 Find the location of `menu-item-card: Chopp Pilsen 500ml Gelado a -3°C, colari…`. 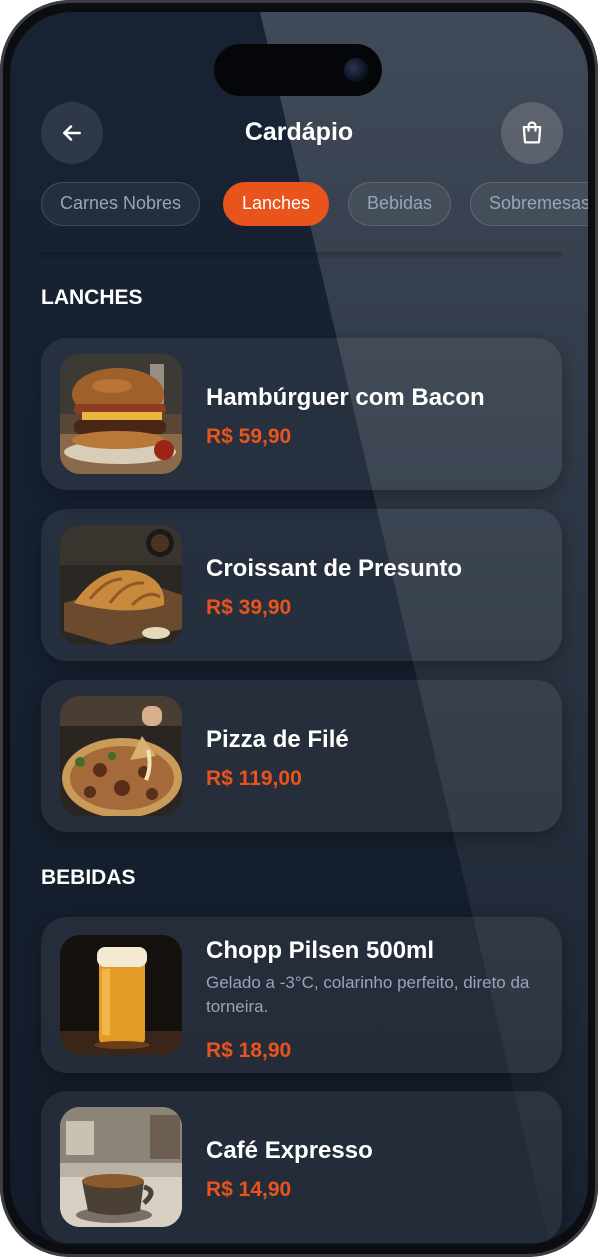

menu-item-card: Chopp Pilsen 500ml Gelado a -3°C, colari… is located at coordinates (301, 995).